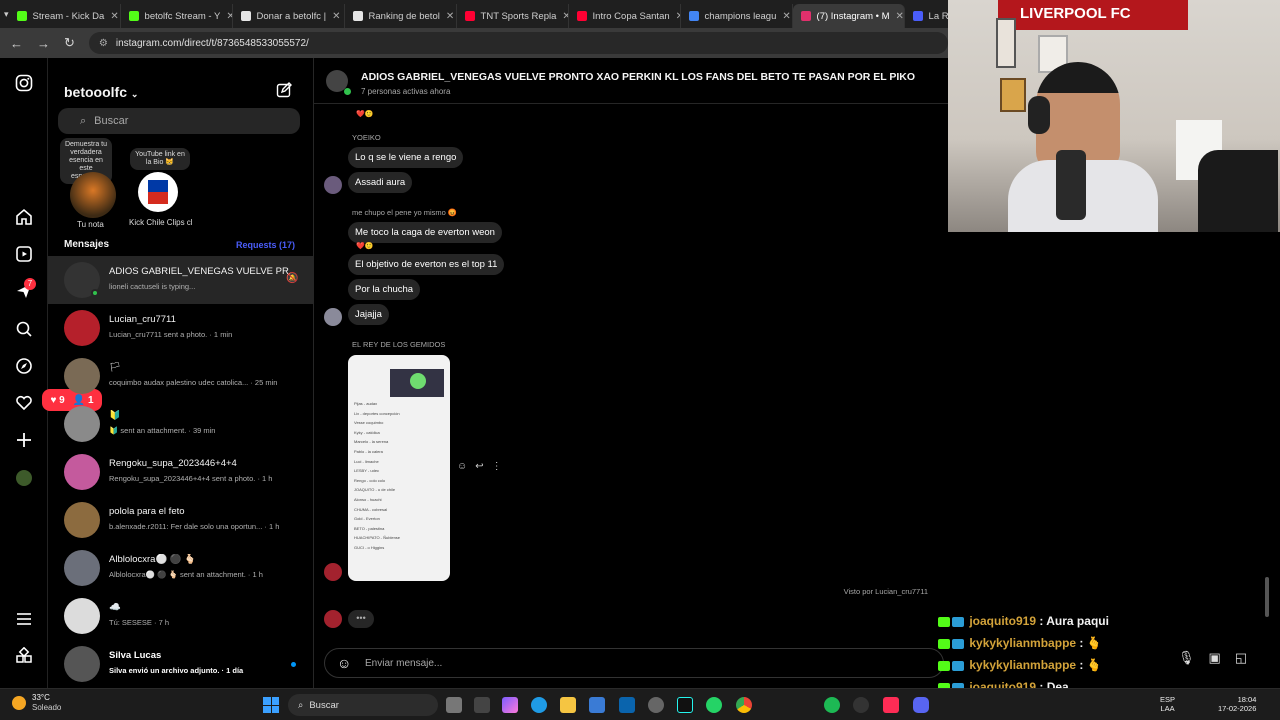 The height and width of the screenshot is (720, 1280). What do you see at coordinates (24, 218) in the screenshot?
I see `home-icon` at bounding box center [24, 218].